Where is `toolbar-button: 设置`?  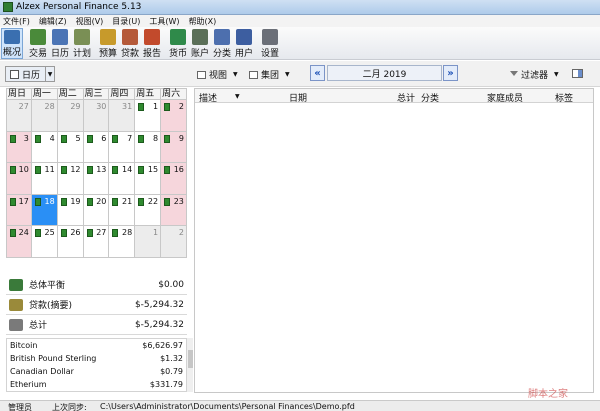
toolbar-button: 设置 is located at coordinates (270, 43).